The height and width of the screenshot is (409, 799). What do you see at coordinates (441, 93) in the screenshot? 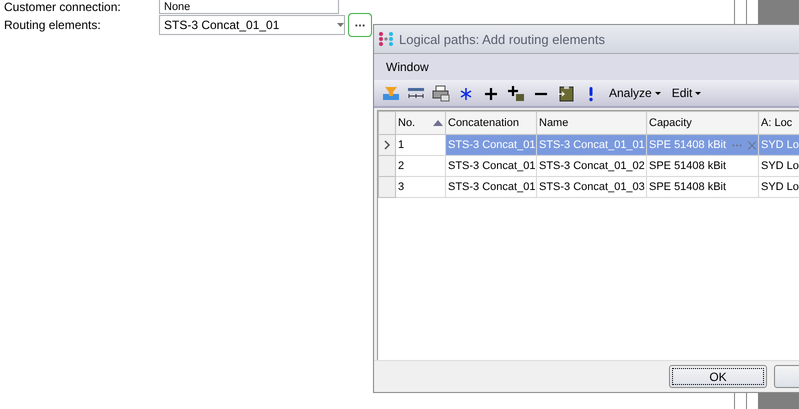
I see `printer-icon` at bounding box center [441, 93].